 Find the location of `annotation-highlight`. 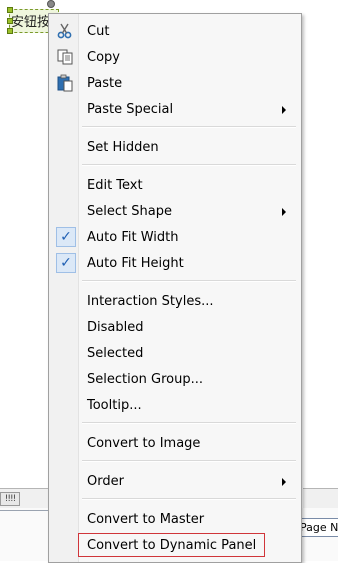

annotation-highlight is located at coordinates (171, 545).